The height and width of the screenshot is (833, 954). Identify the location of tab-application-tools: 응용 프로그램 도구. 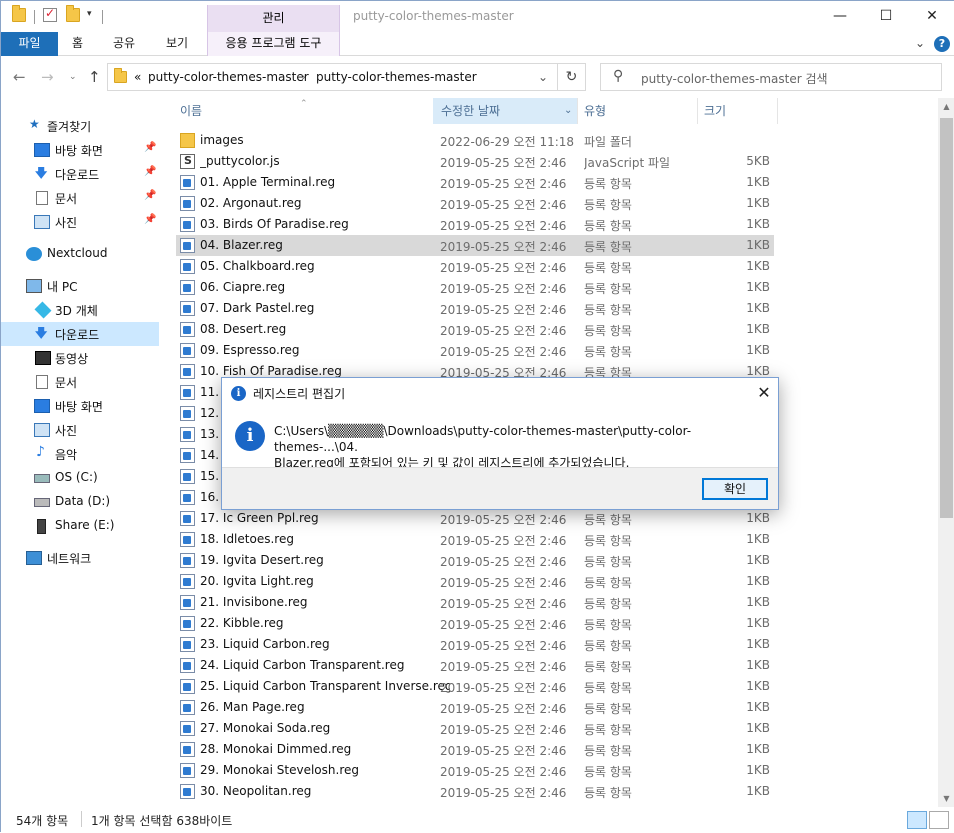
(273, 44).